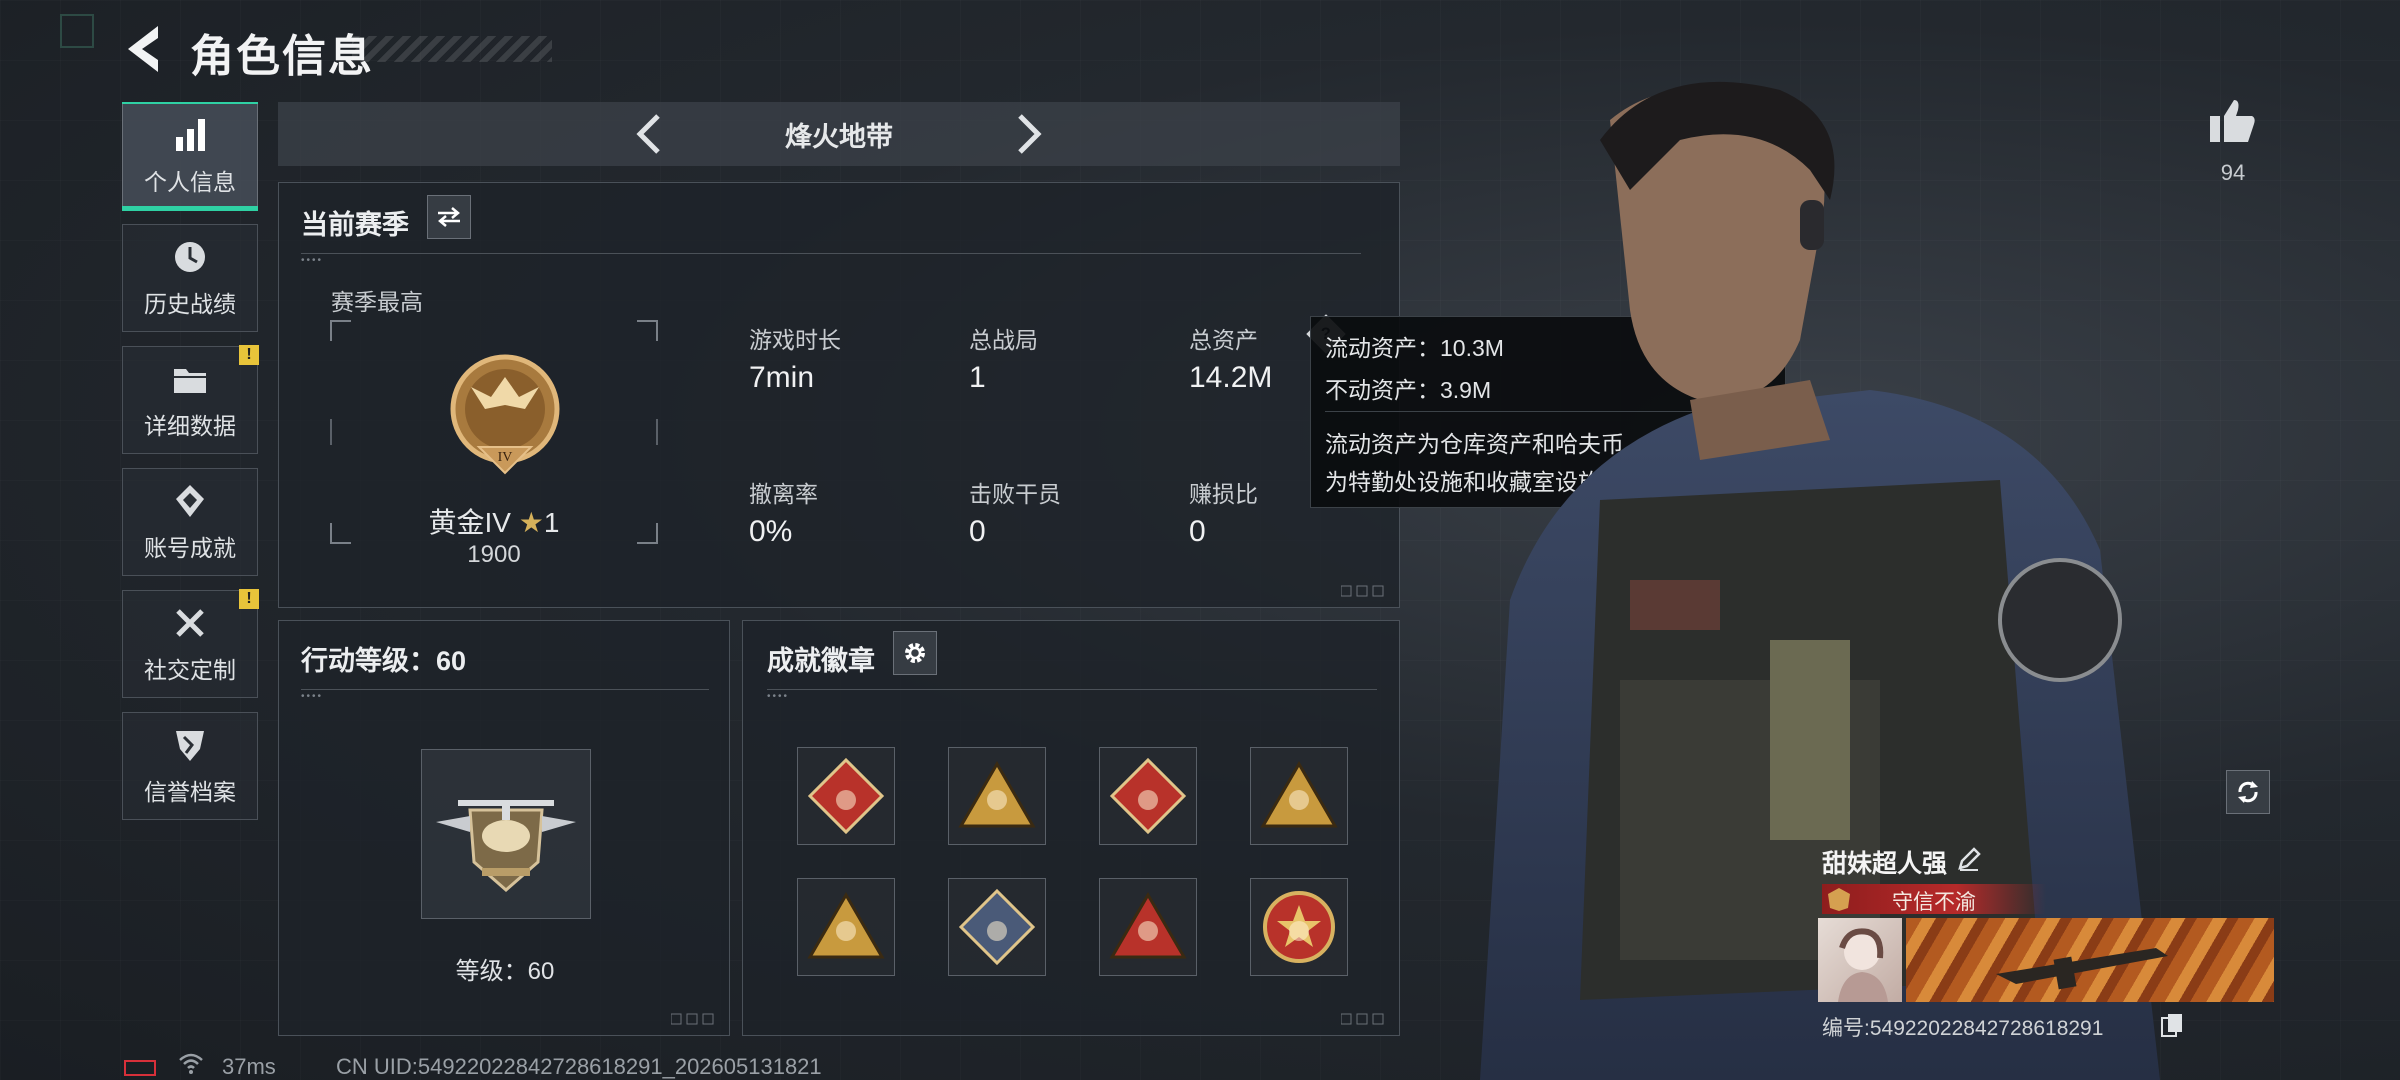  Describe the element at coordinates (1969, 859) in the screenshot. I see `edit-name-button` at that location.